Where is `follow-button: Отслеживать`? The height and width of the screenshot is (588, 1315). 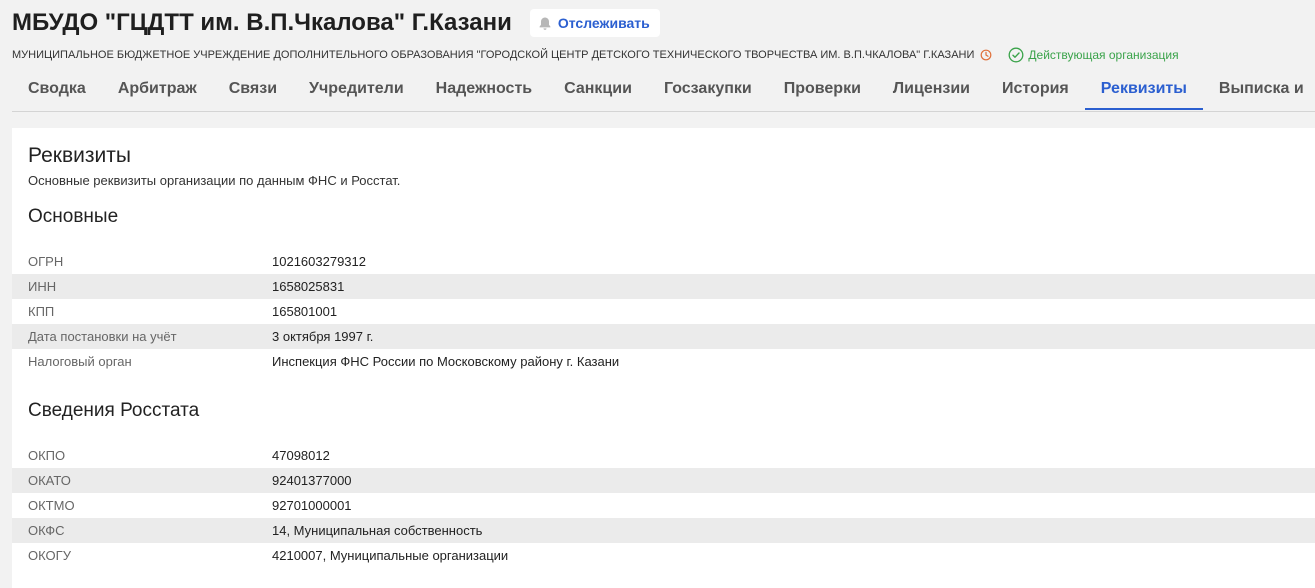 follow-button: Отслеживать is located at coordinates (594, 23).